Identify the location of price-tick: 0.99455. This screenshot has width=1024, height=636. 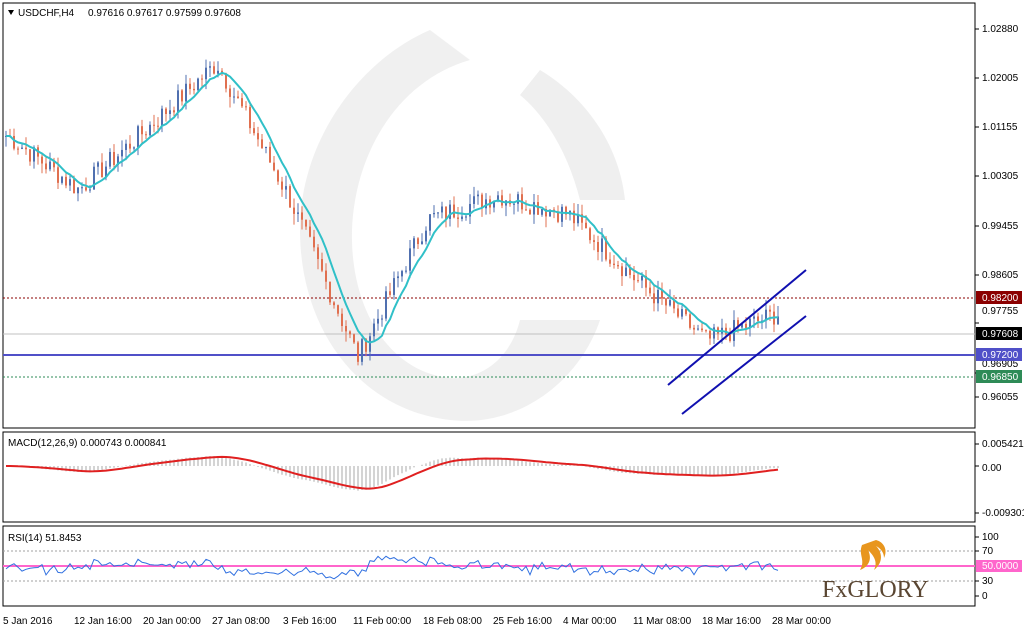
(1000, 226).